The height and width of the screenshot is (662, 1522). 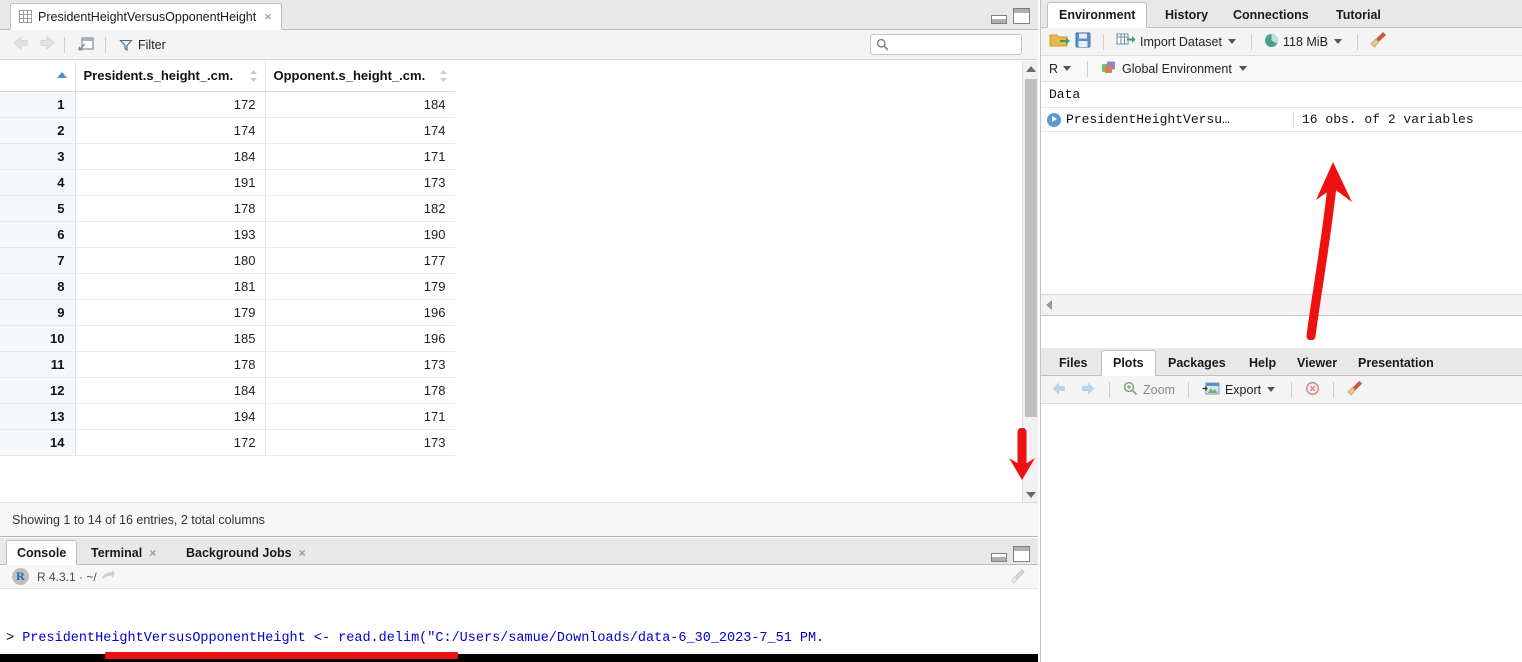 What do you see at coordinates (38, 286) in the screenshot?
I see `row-number-cell: 8` at bounding box center [38, 286].